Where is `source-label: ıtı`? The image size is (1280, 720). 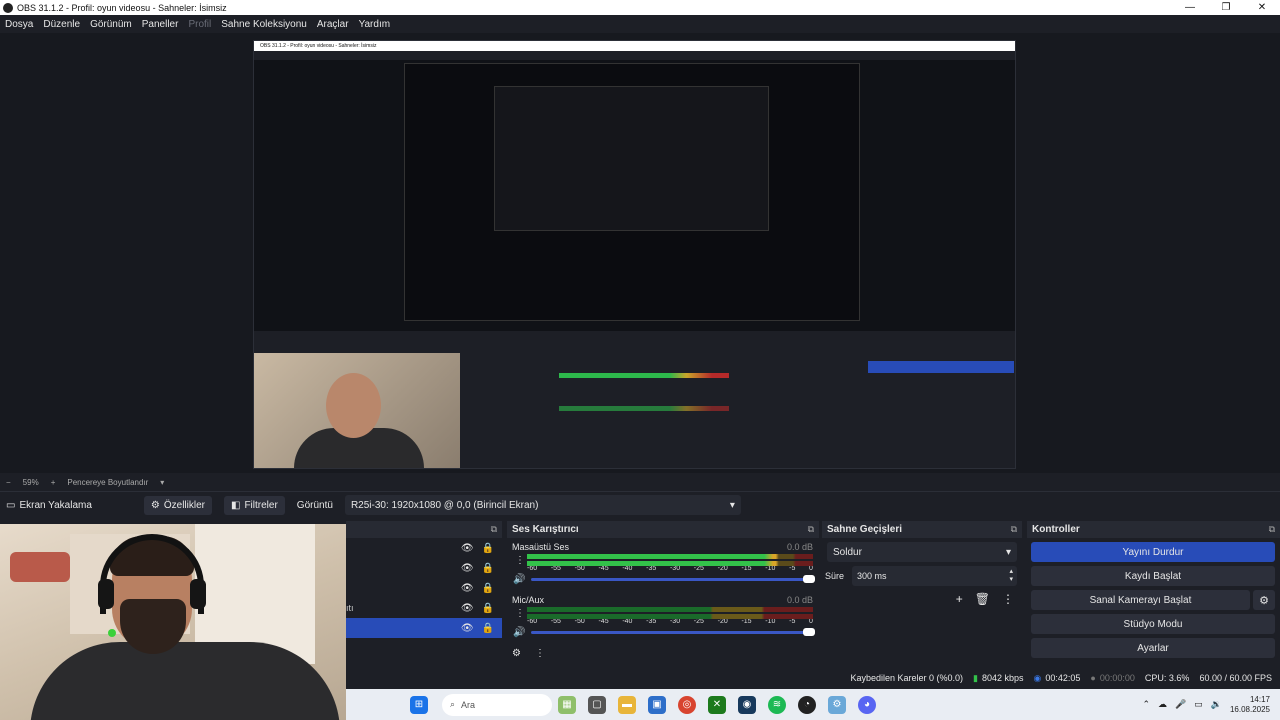
source-label: ıtı is located at coordinates (350, 608).